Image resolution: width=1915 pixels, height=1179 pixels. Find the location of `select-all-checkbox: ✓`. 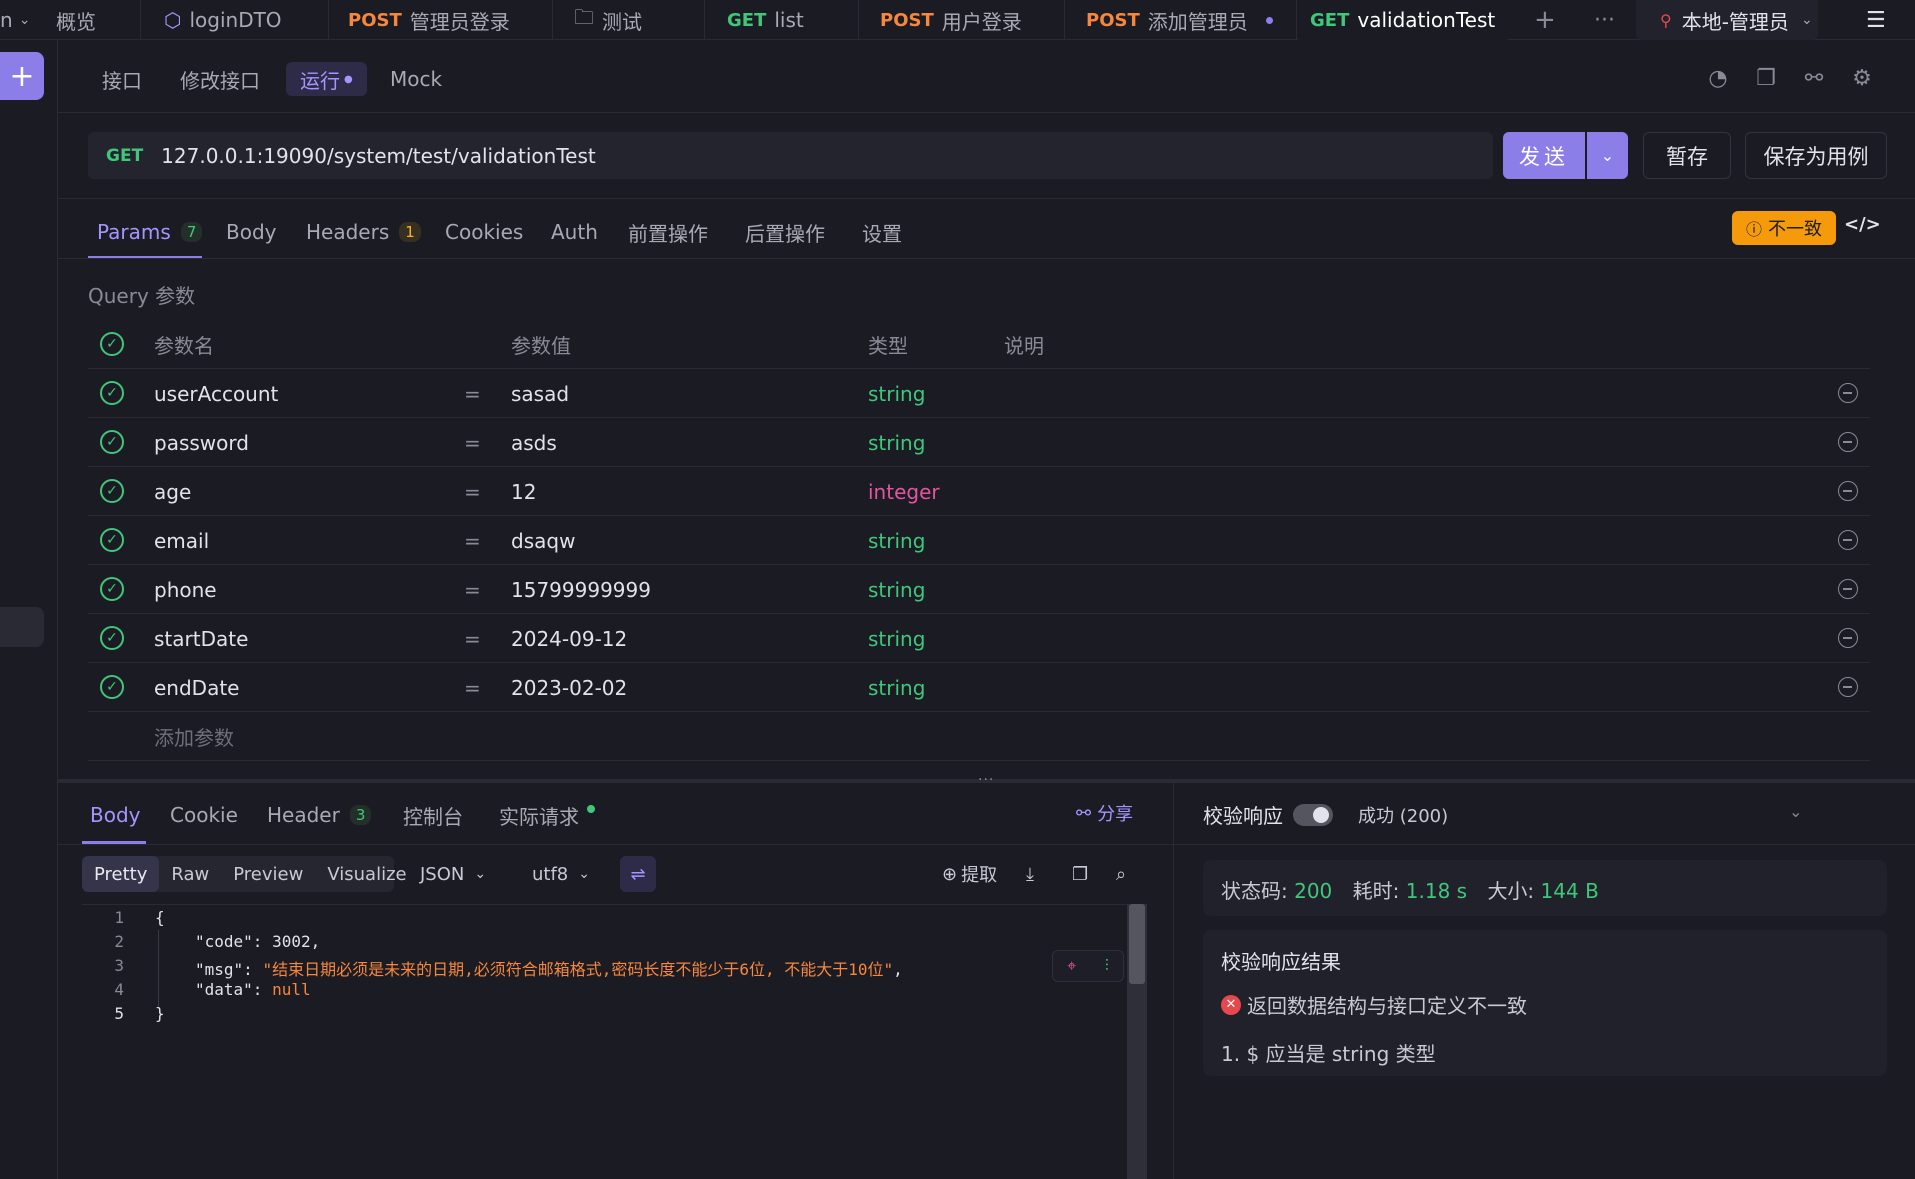

select-all-checkbox: ✓ is located at coordinates (112, 344).